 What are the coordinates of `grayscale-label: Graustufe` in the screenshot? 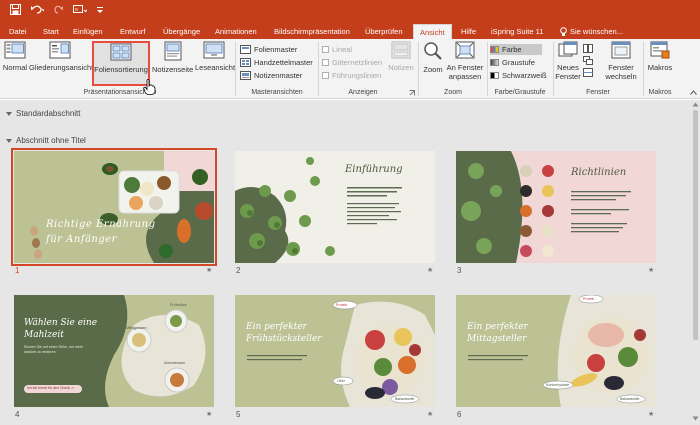 It's located at (518, 62).